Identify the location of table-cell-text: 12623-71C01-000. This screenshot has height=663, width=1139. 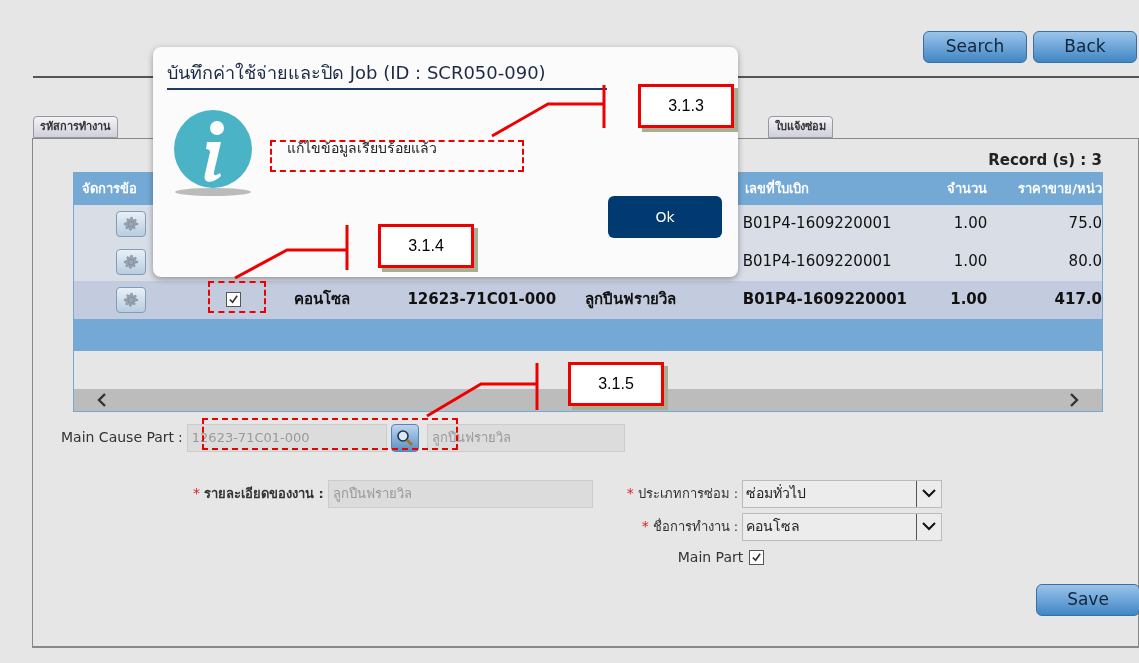
(482, 300).